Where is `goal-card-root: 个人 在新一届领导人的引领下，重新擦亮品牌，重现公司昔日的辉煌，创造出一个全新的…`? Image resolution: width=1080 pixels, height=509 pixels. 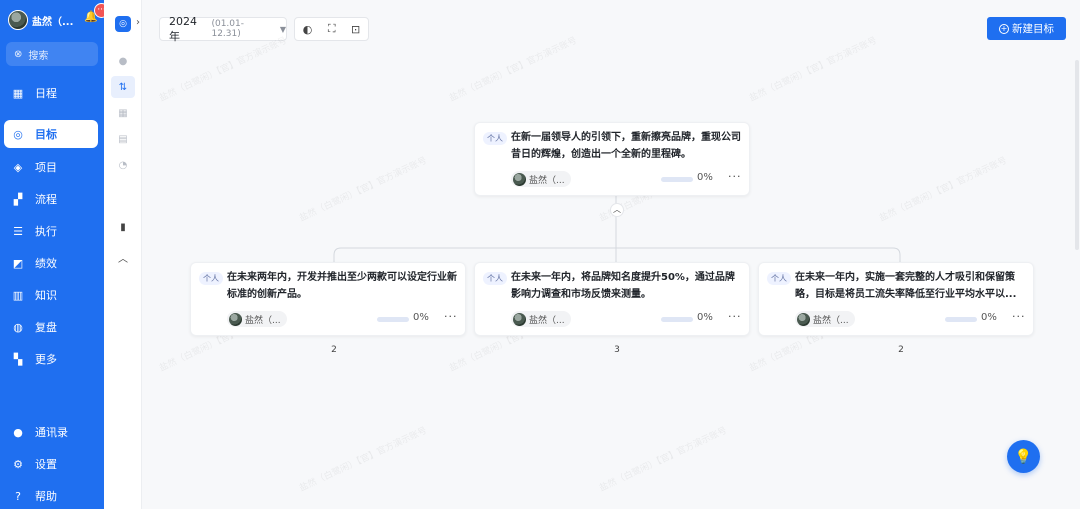
goal-card-root: 个人 在新一届领导人的引领下，重新擦亮品牌，重现公司昔日的辉煌，创造出一个全新的… is located at coordinates (612, 159).